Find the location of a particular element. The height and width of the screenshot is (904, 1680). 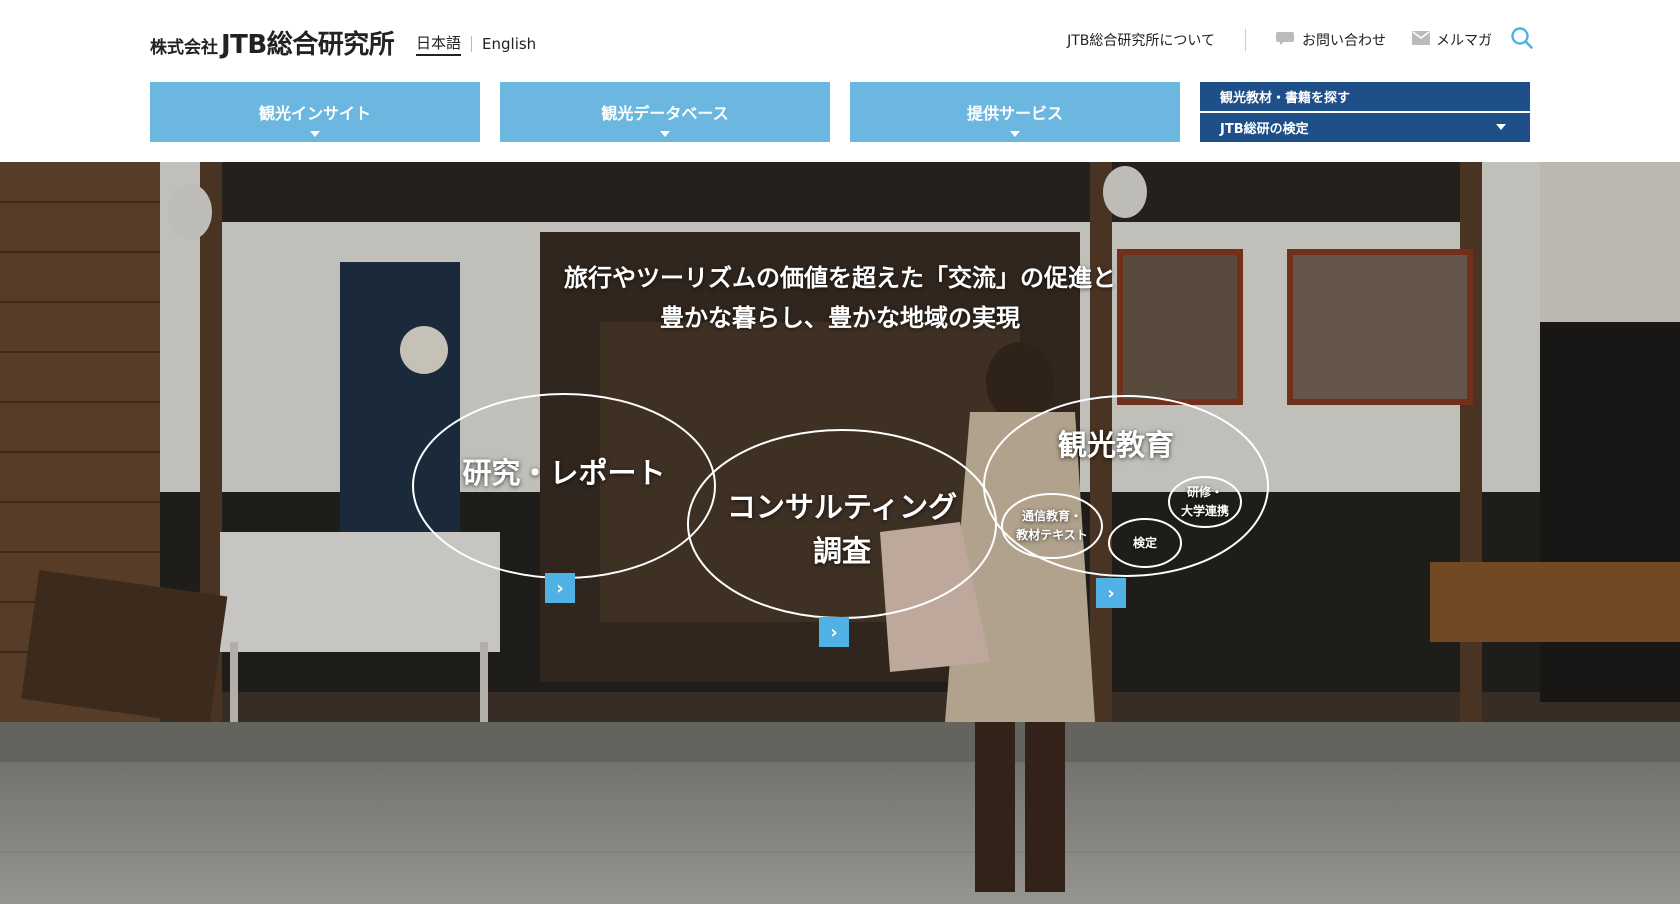

lang-english-link: English is located at coordinates (509, 44).